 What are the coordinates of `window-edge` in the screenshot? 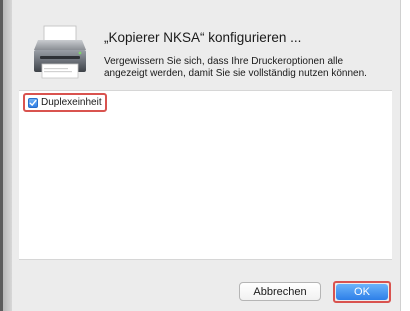 It's located at (6, 155).